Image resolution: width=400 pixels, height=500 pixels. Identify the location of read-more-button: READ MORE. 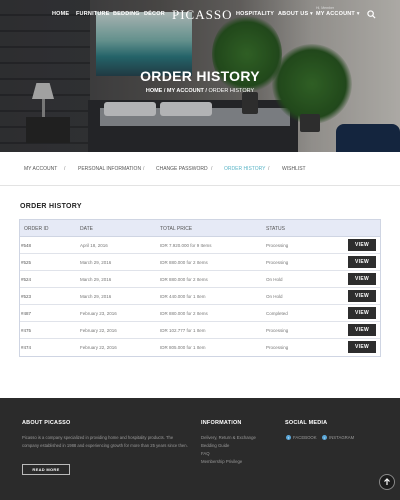
(46, 469).